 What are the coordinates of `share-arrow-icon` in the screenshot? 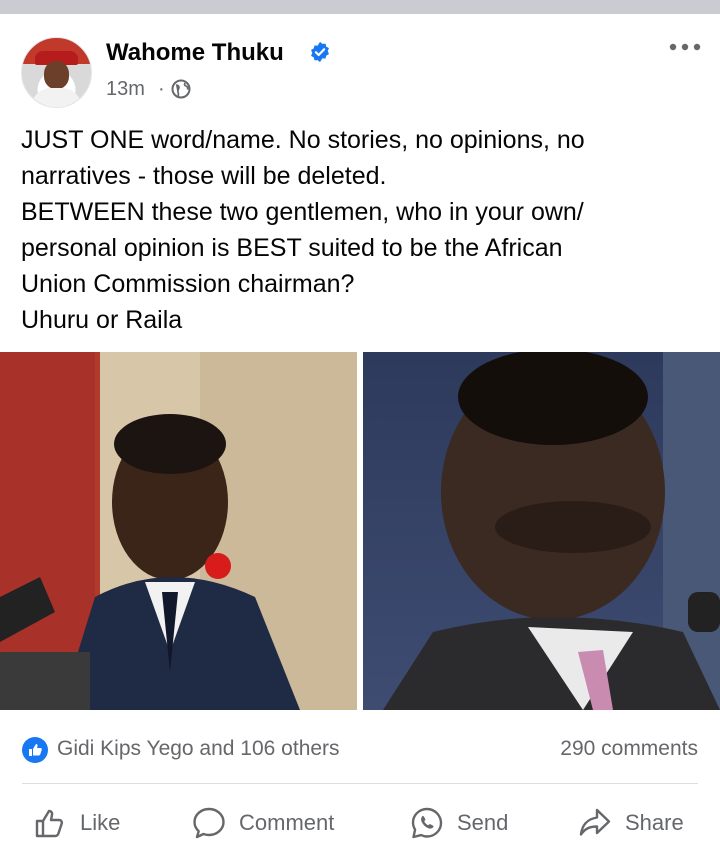 It's located at (595, 822).